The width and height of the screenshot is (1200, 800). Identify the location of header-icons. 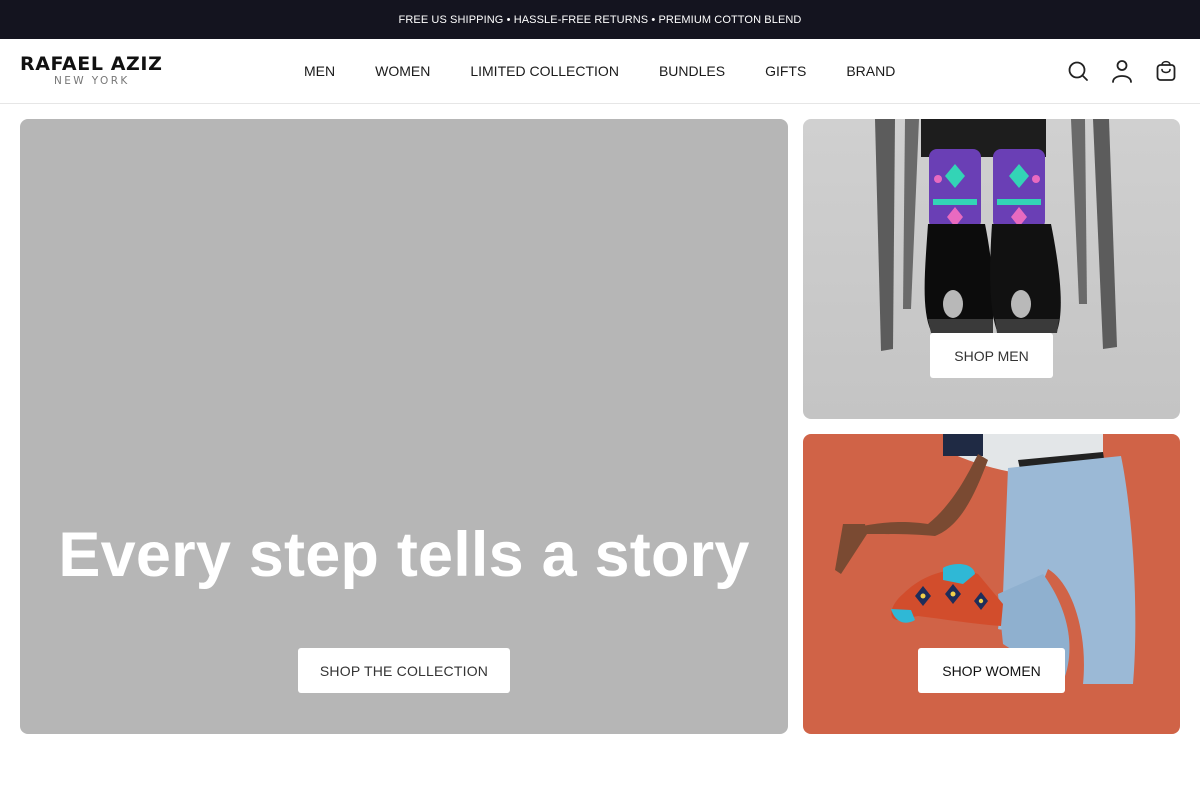
(1112, 71).